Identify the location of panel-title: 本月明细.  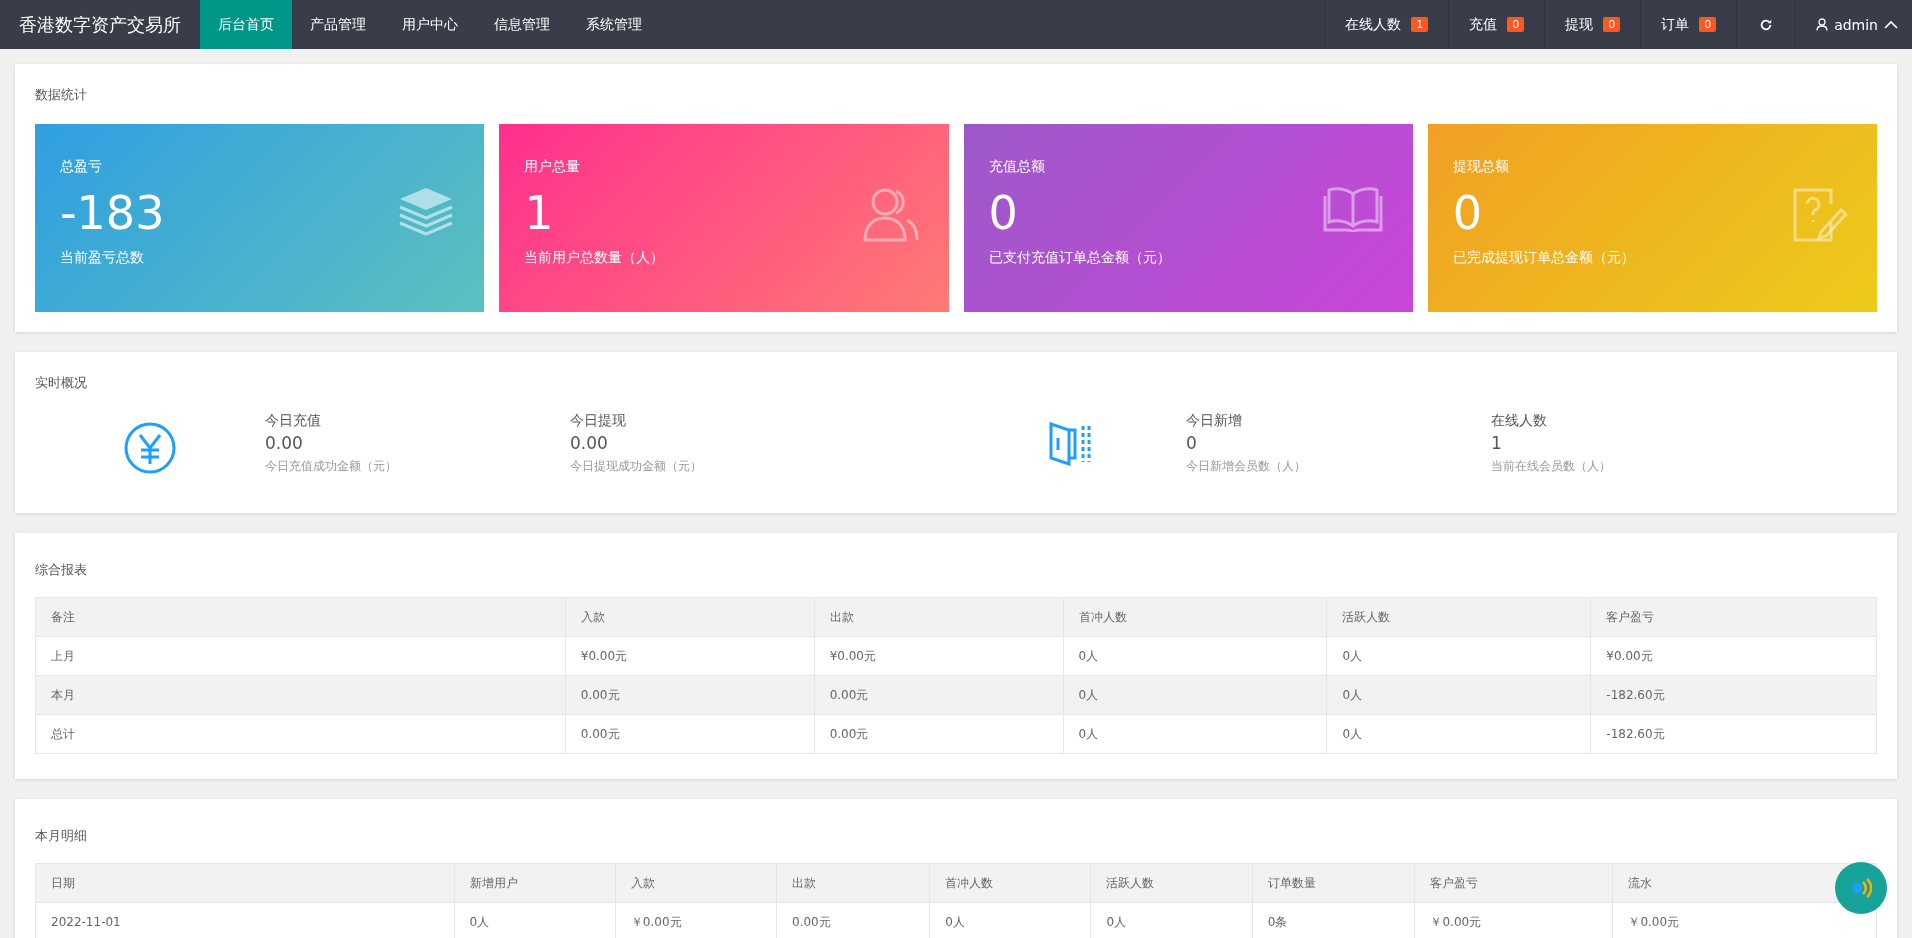
(61, 836).